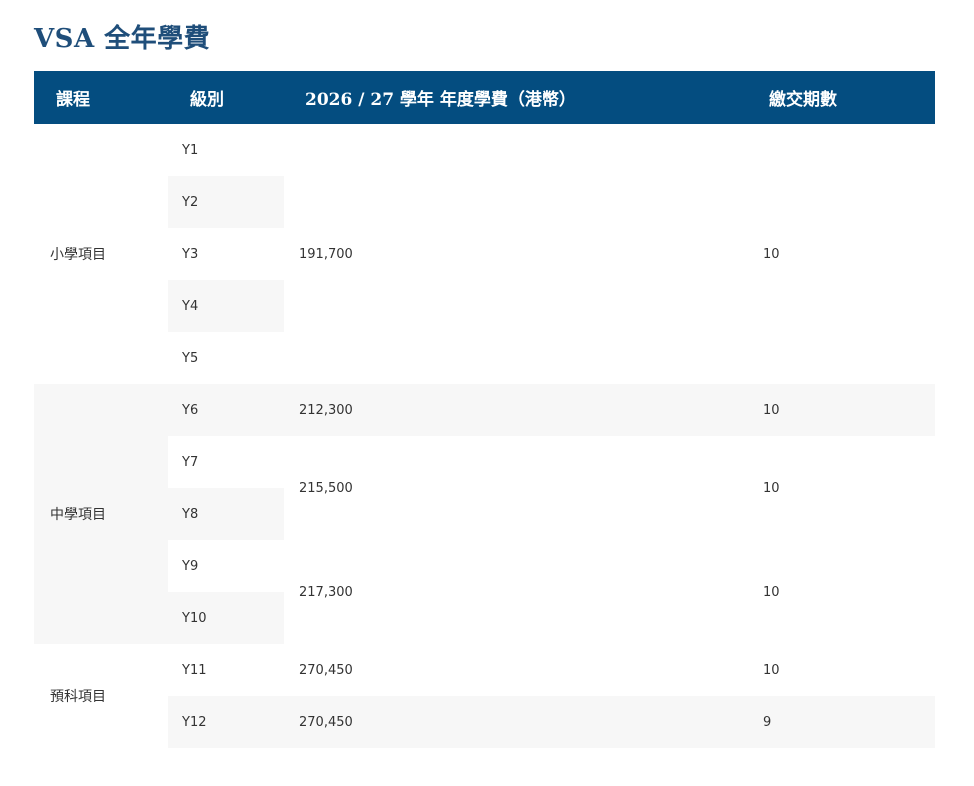  I want to click on level-cell: Y8, so click(226, 514).